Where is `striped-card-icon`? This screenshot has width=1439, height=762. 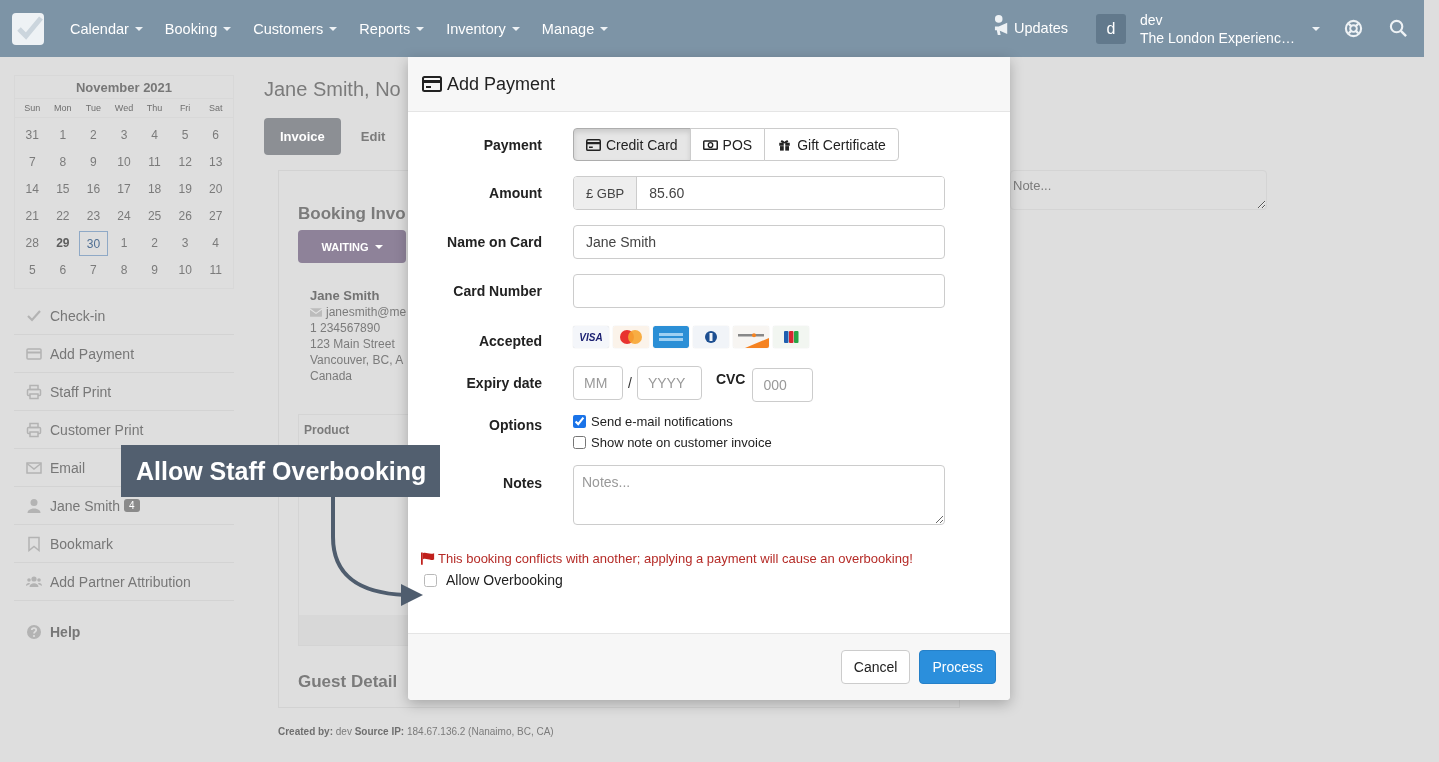
striped-card-icon is located at coordinates (791, 337).